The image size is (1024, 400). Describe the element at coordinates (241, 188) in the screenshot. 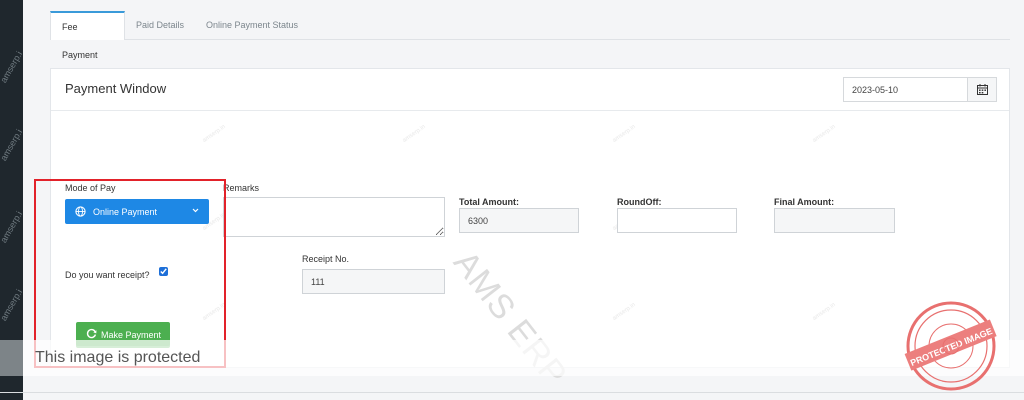

I see `remarks-label: Remarks` at that location.